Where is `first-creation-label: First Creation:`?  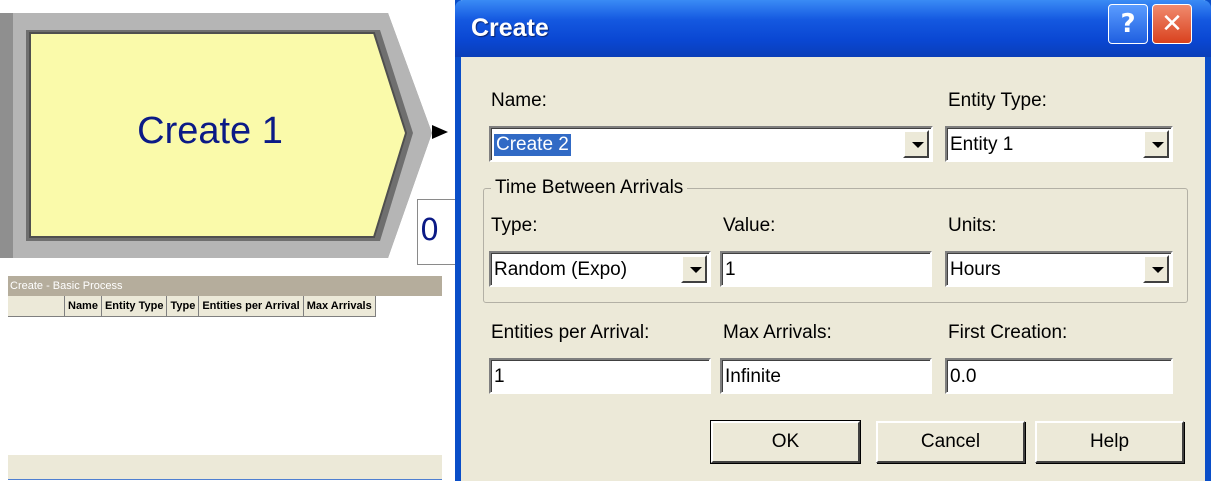
first-creation-label: First Creation: is located at coordinates (1008, 332).